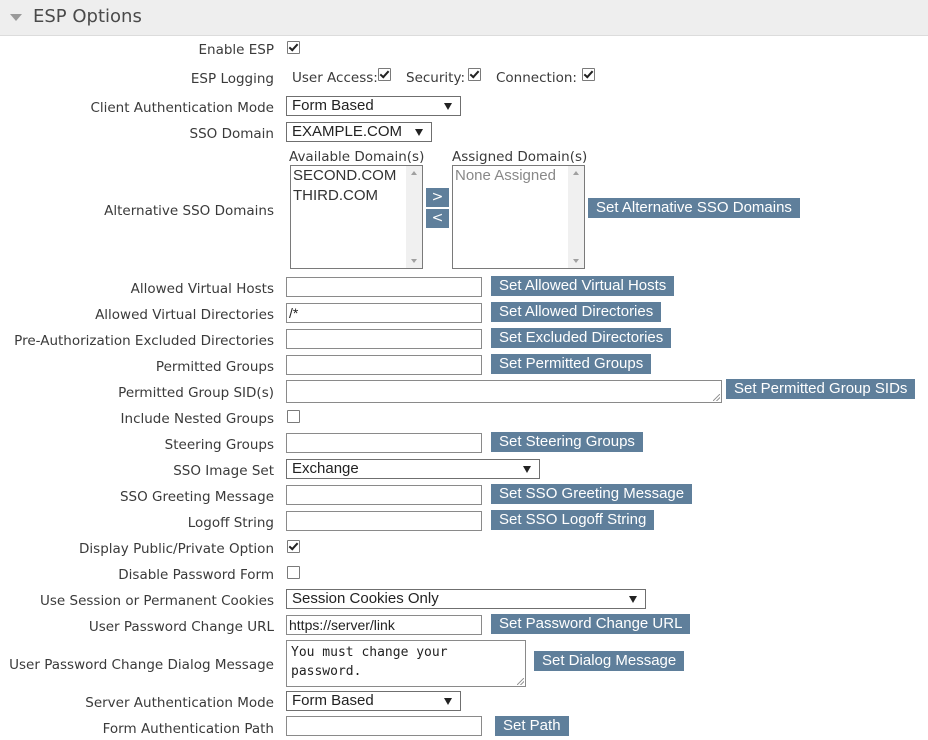 The width and height of the screenshot is (928, 740). Describe the element at coordinates (144, 341) in the screenshot. I see `preauth-excluded-directories-label: Pre-Authorization Excluded Directories` at that location.